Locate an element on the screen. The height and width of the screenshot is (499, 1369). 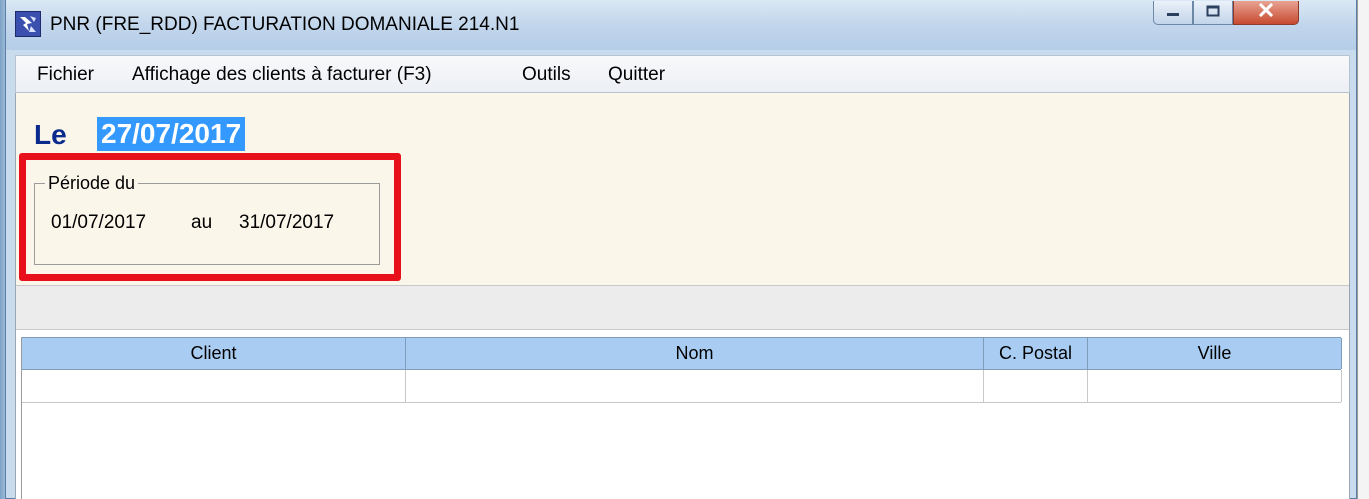
menu-affichage-clients: Affichage des clients à facturer (F3) is located at coordinates (282, 75).